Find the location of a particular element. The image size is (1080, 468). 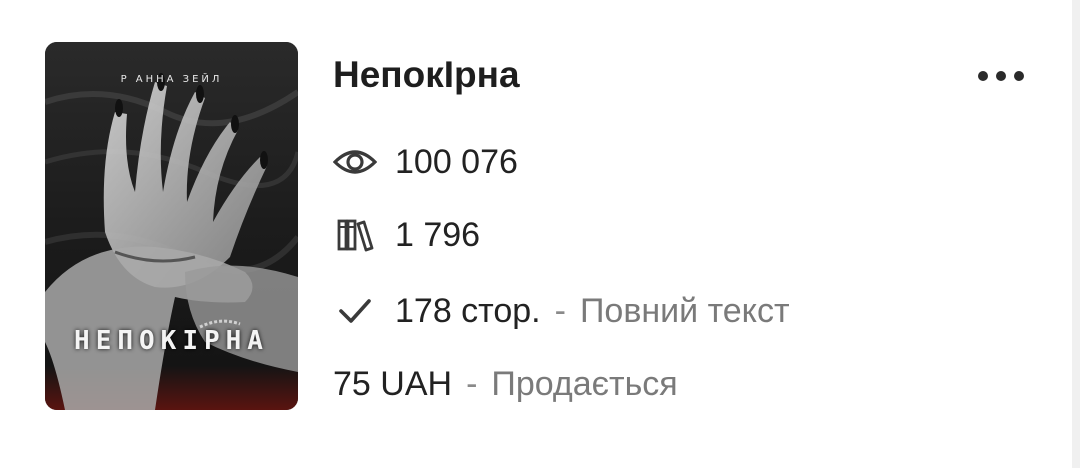

checkmark-icon is located at coordinates (355, 311).